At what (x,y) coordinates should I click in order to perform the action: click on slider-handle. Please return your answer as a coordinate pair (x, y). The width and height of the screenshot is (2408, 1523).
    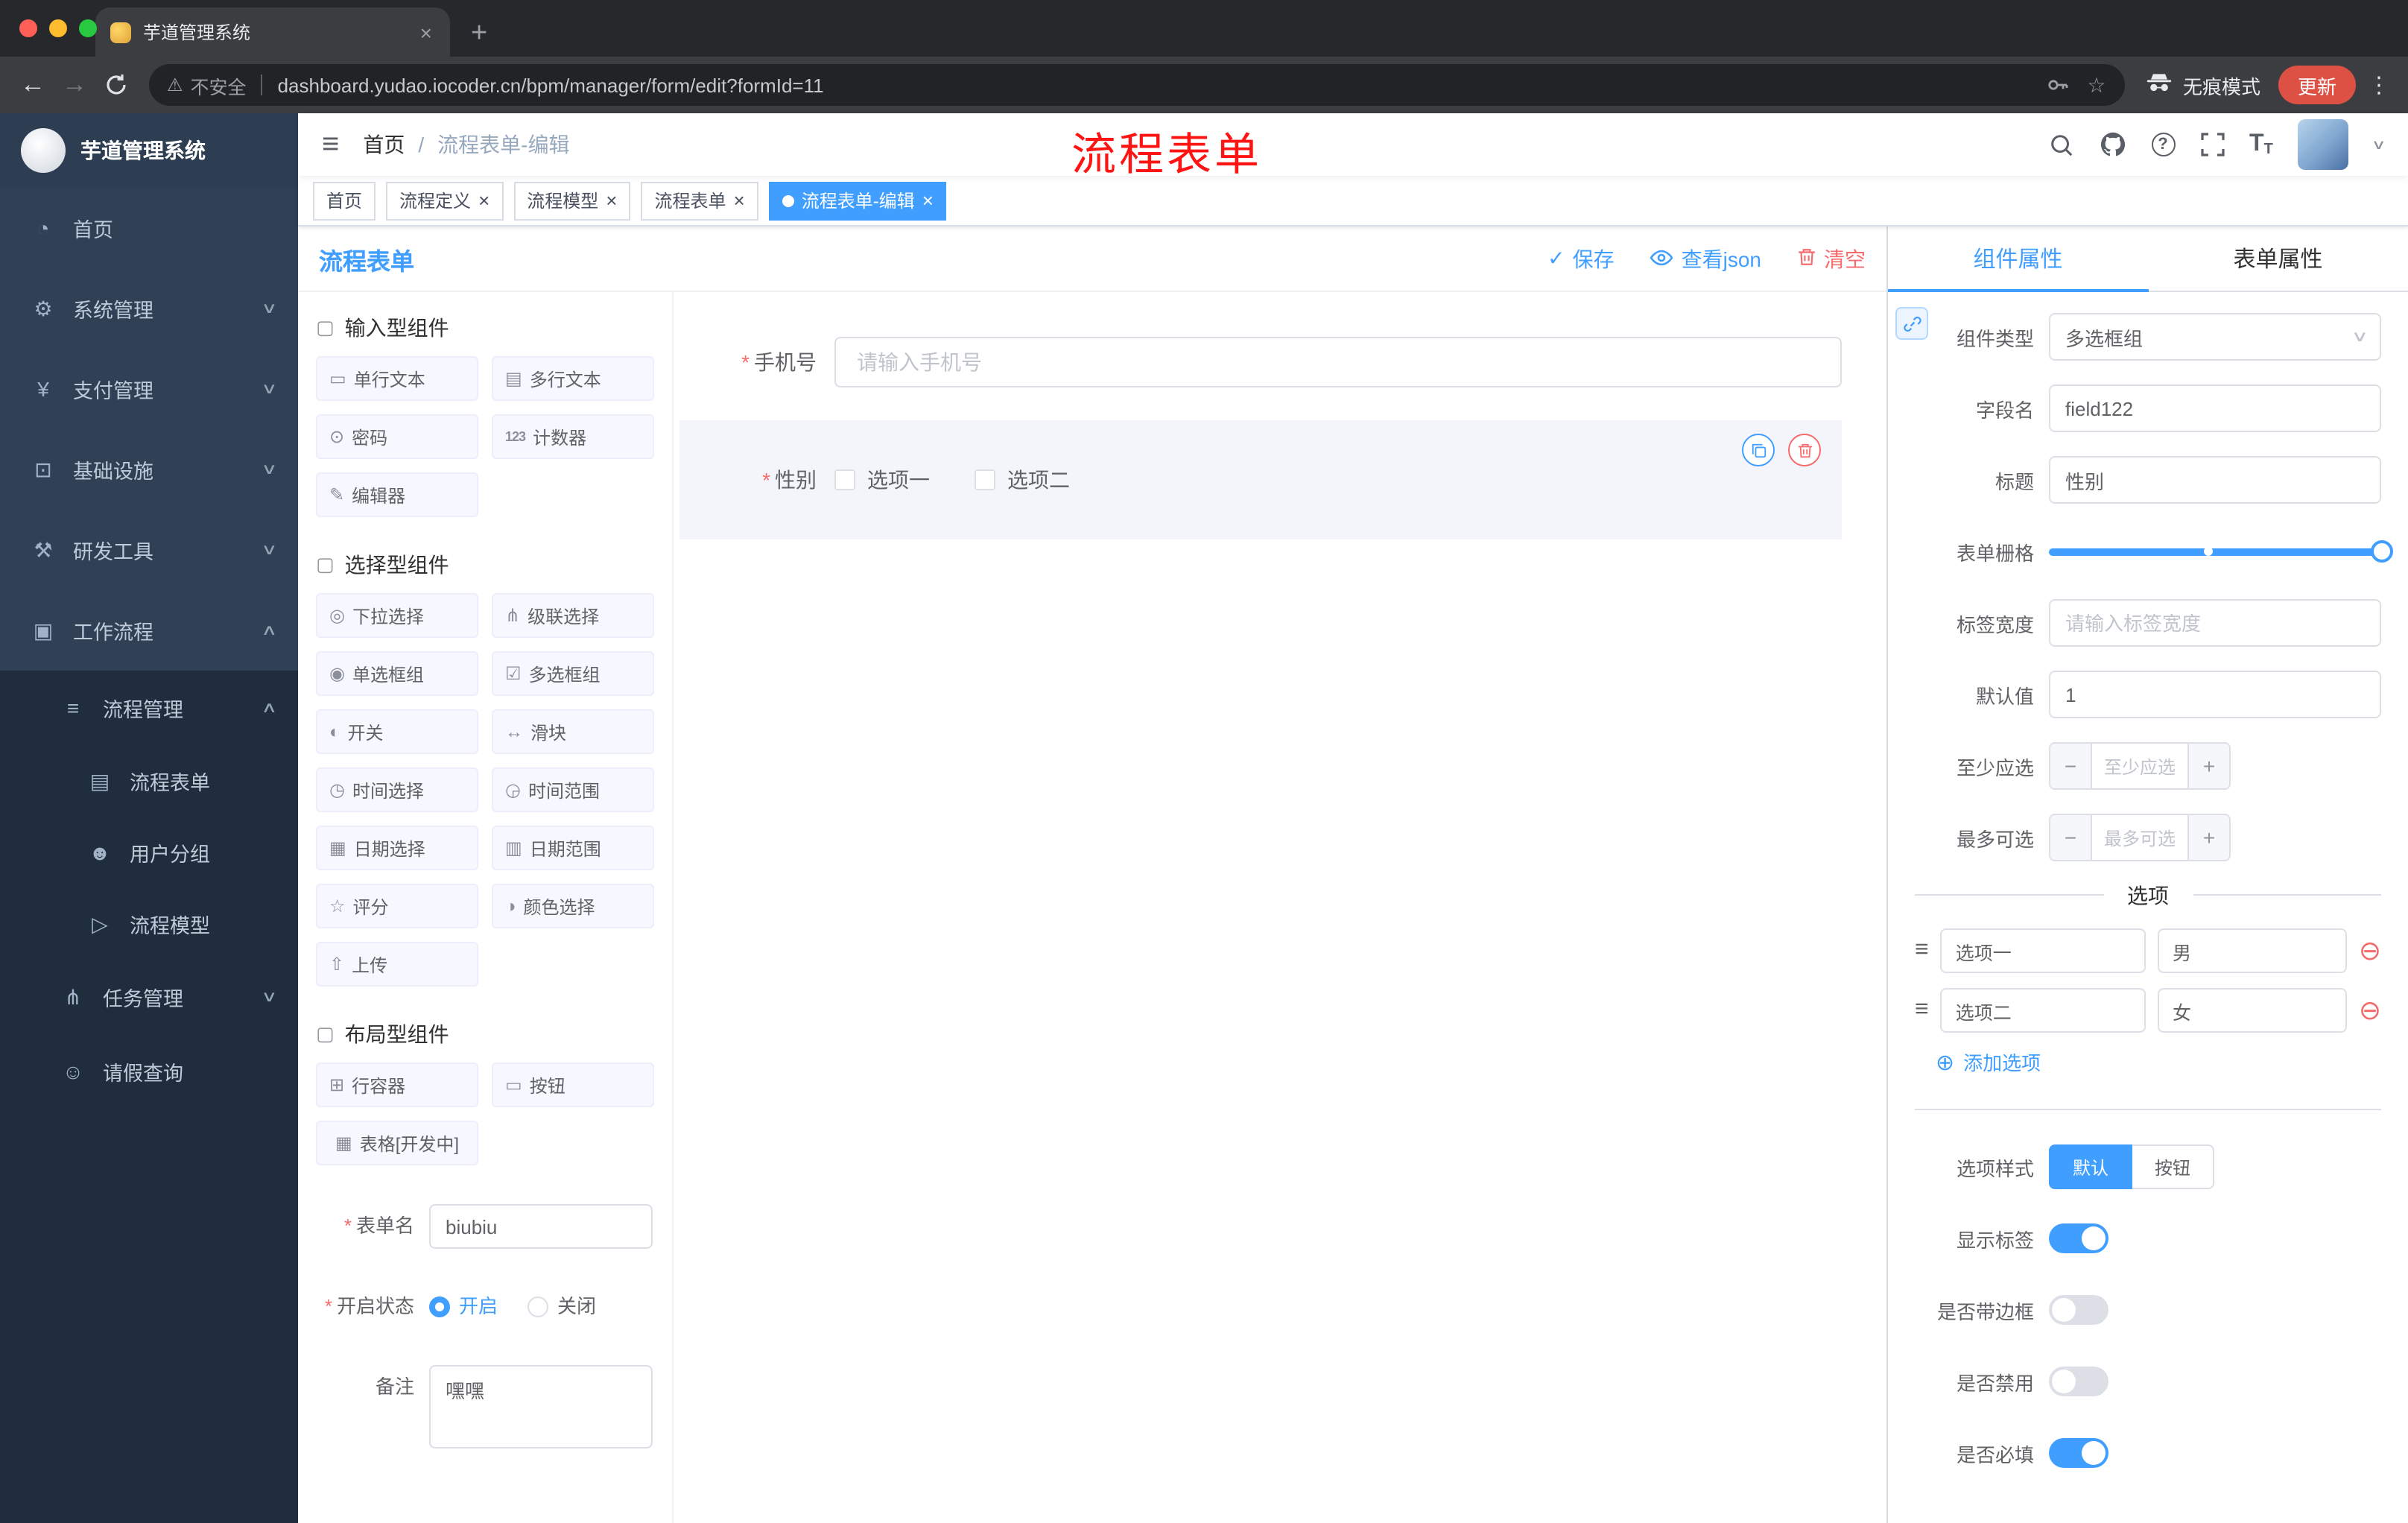
    Looking at the image, I should click on (2382, 551).